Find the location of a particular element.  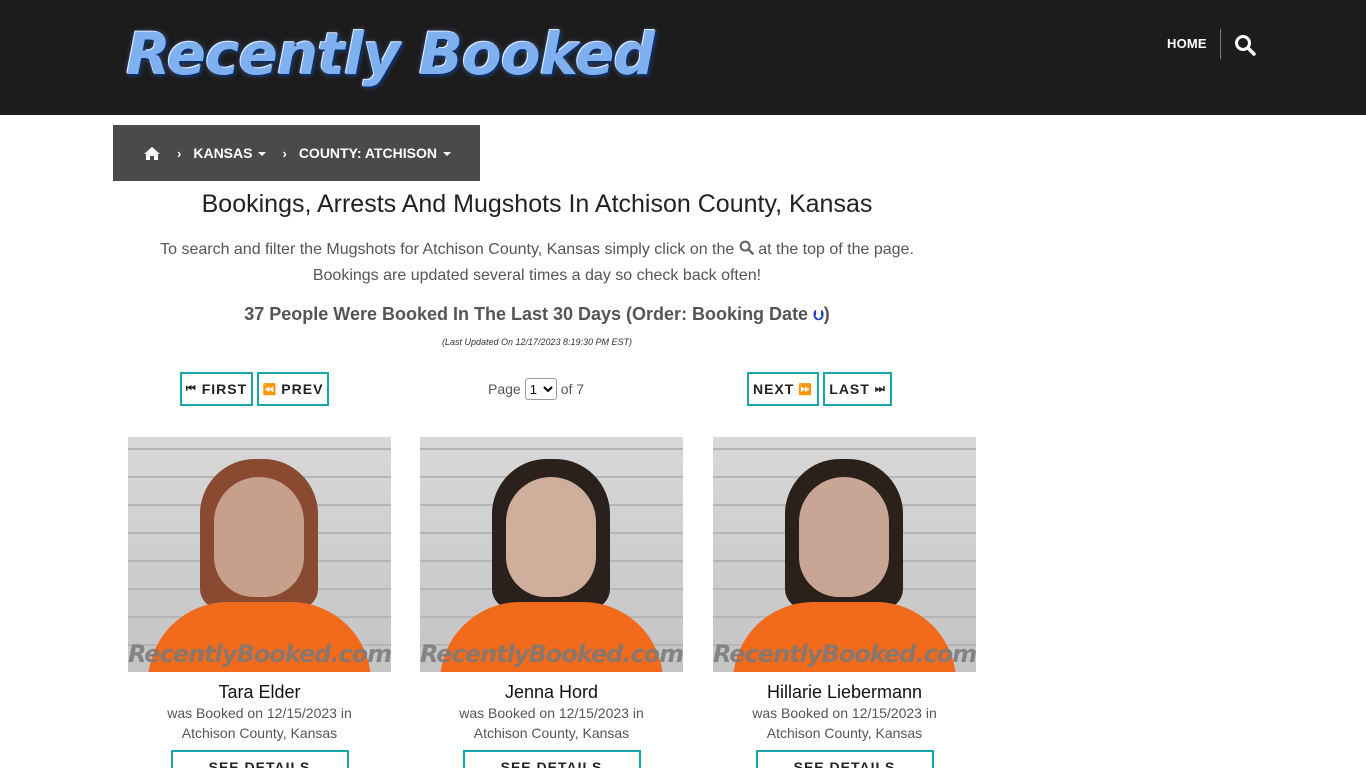

page-select: 1 is located at coordinates (540, 389).